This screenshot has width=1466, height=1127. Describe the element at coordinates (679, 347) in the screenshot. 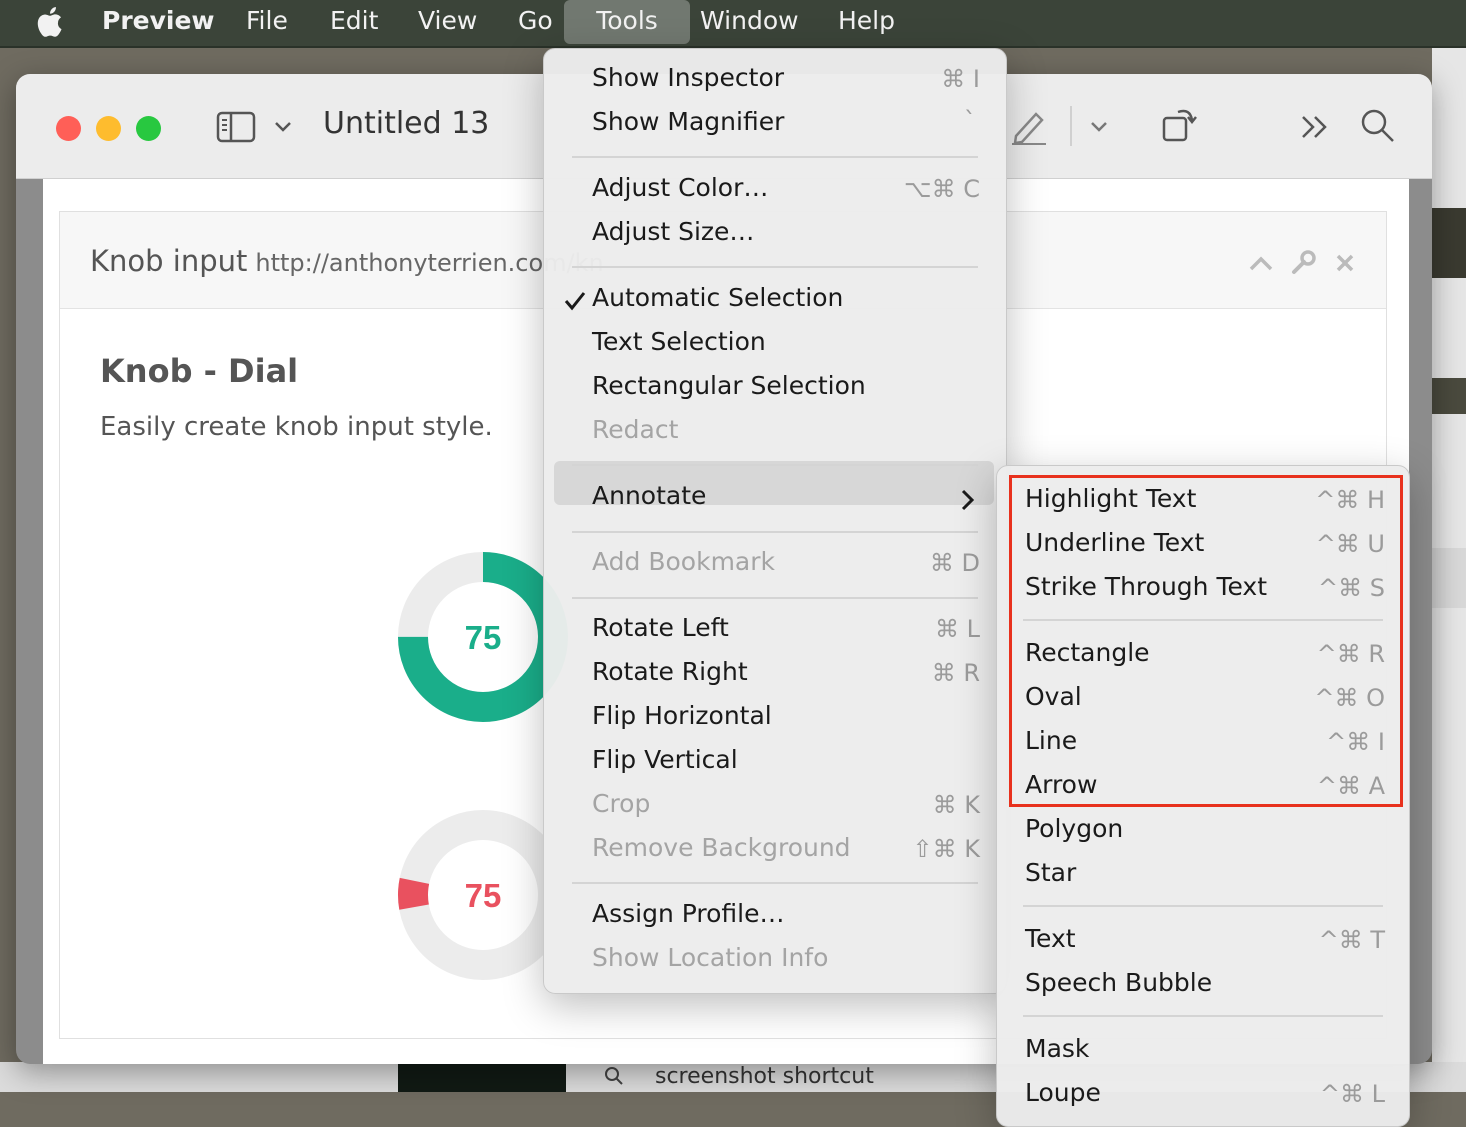

I see `menu-item-text-selection: Text Selection` at that location.